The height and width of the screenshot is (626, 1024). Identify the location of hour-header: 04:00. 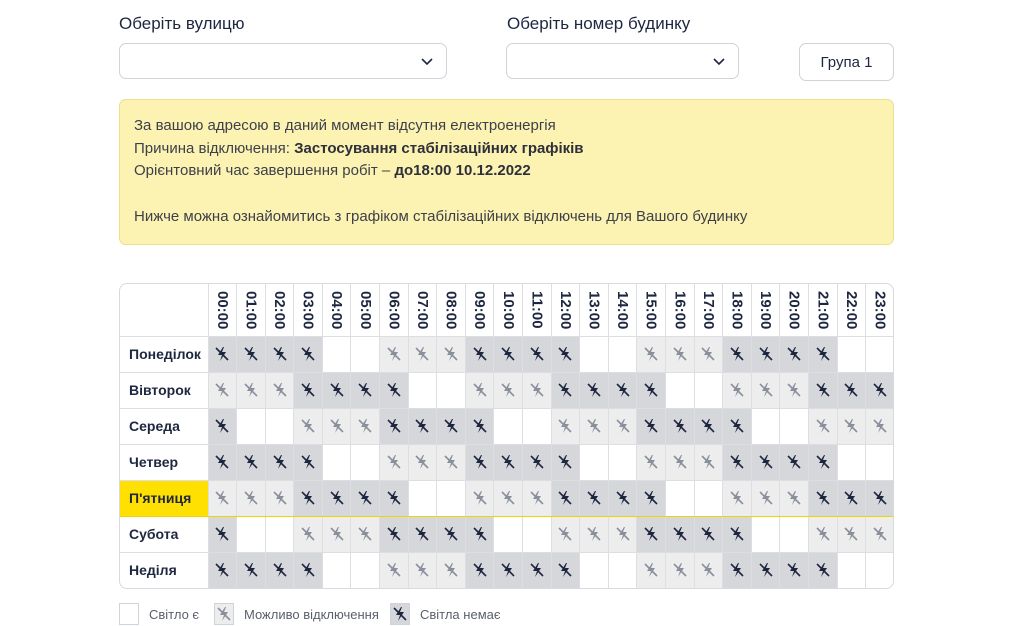
(336, 310).